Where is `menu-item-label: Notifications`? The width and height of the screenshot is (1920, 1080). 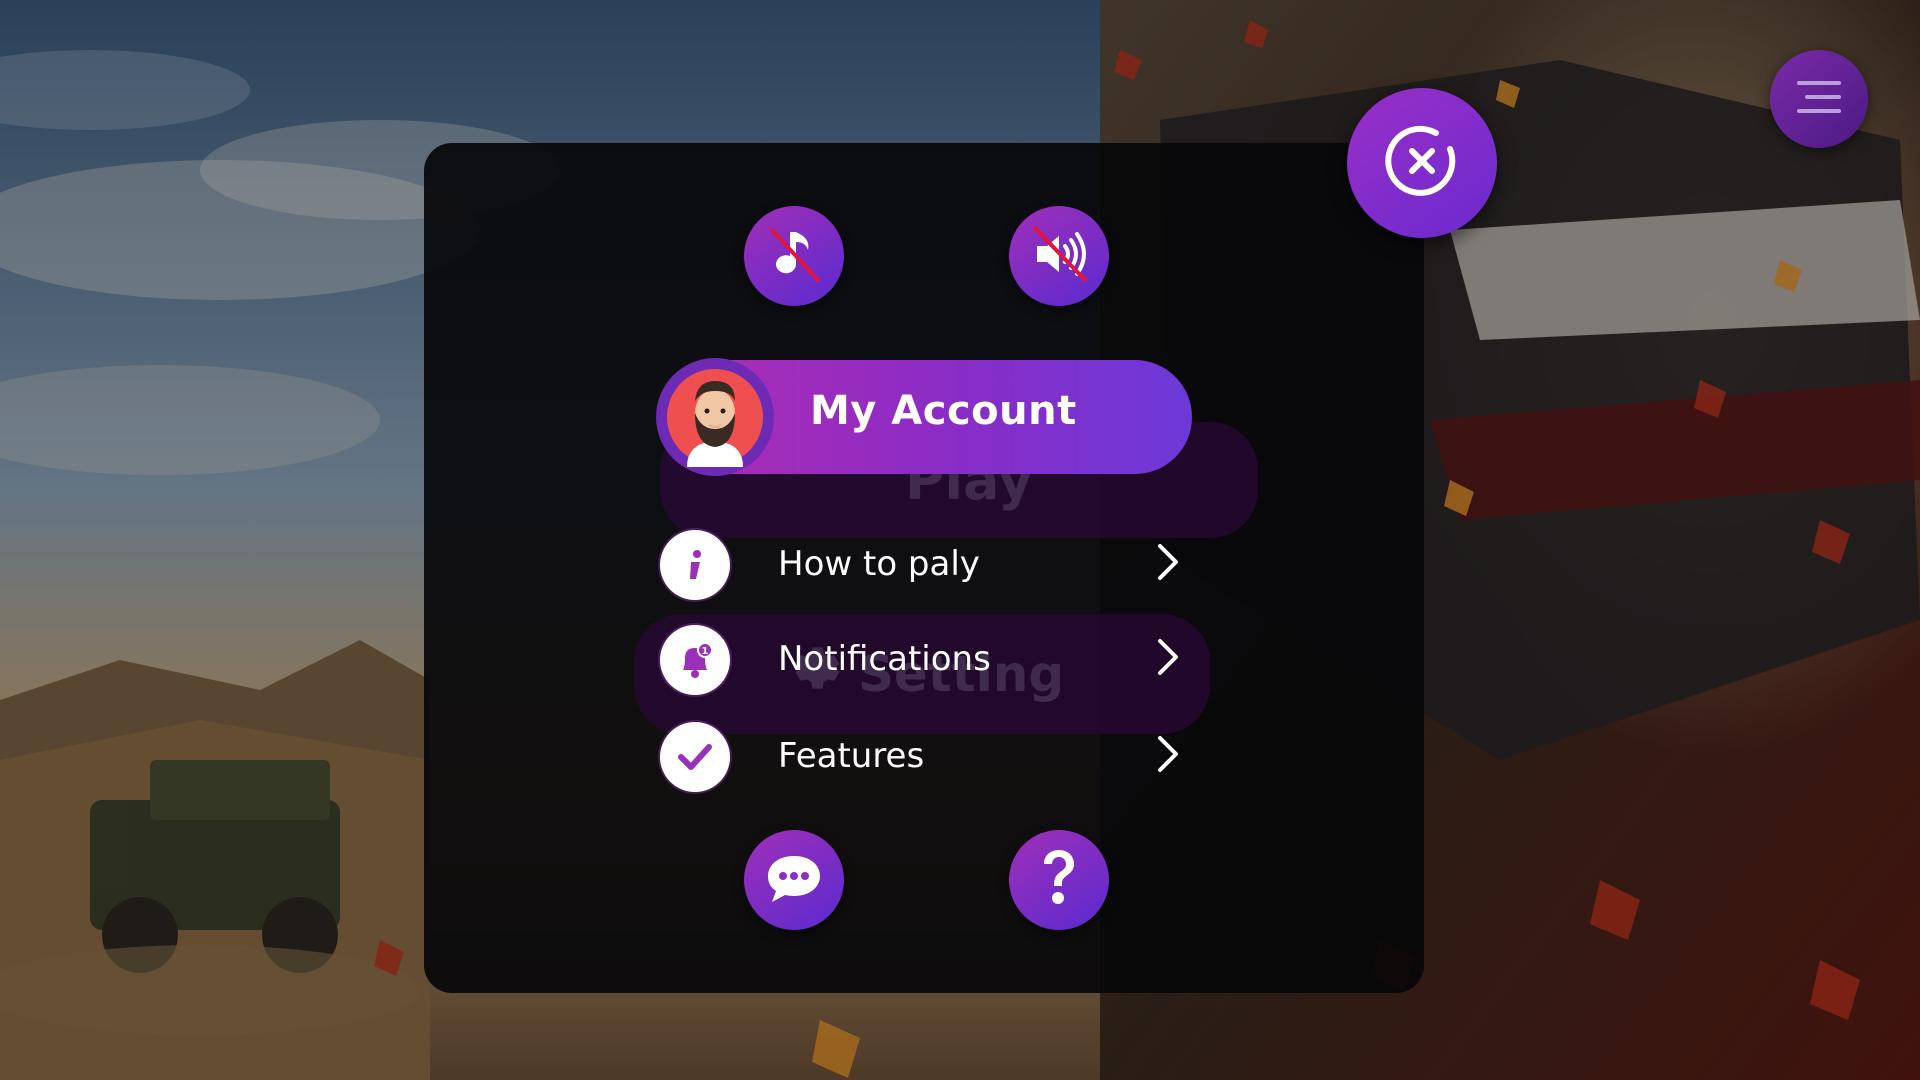 menu-item-label: Notifications is located at coordinates (884, 659).